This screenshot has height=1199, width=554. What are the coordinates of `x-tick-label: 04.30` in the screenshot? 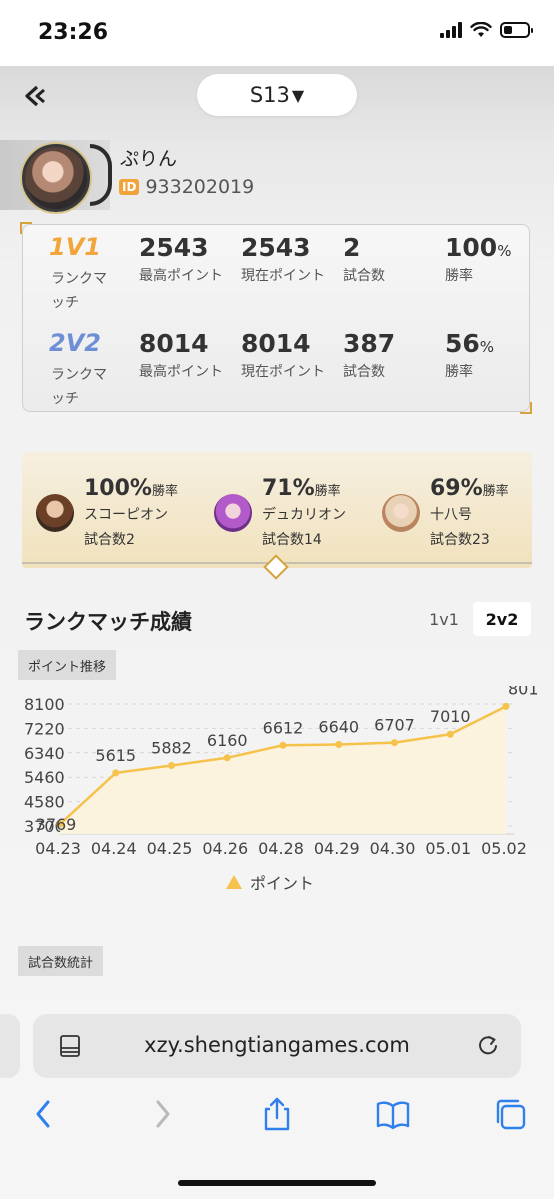 It's located at (393, 848).